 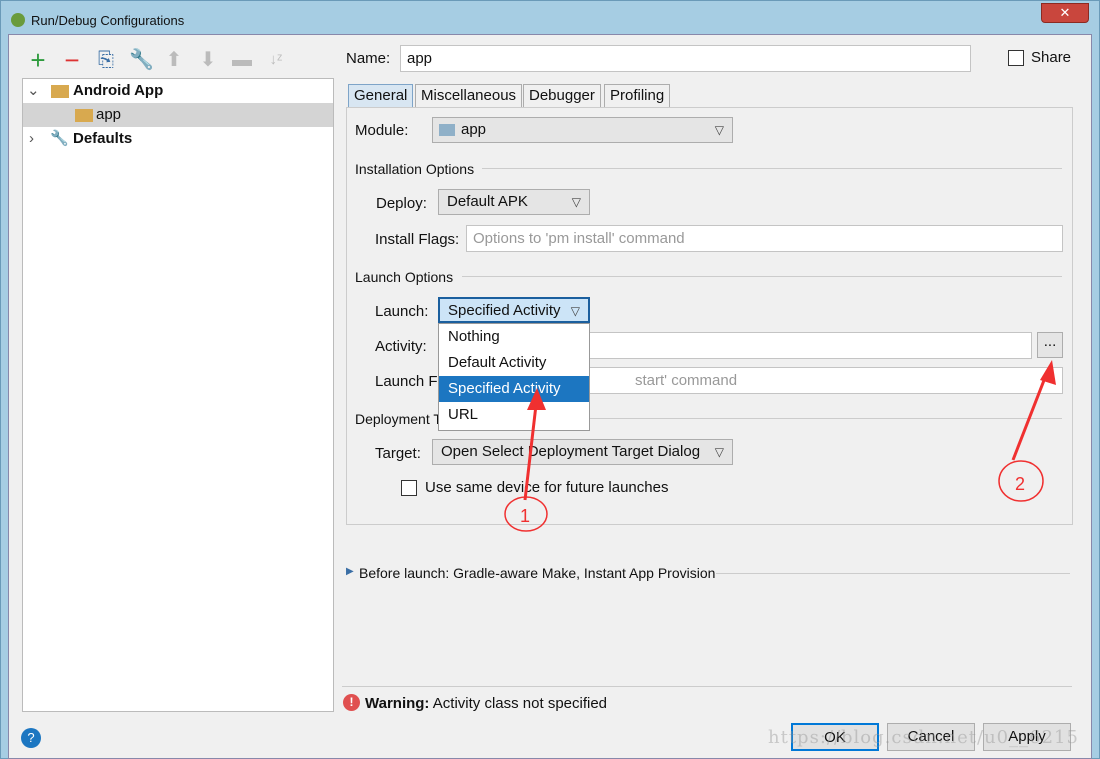 I want to click on android-config-error-icon, so click(x=84, y=115).